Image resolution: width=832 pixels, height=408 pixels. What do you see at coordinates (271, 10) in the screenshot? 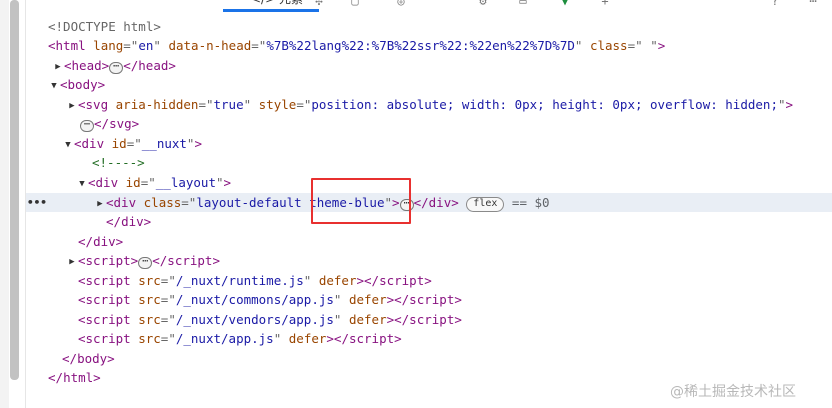
I see `active-tab-indicator` at bounding box center [271, 10].